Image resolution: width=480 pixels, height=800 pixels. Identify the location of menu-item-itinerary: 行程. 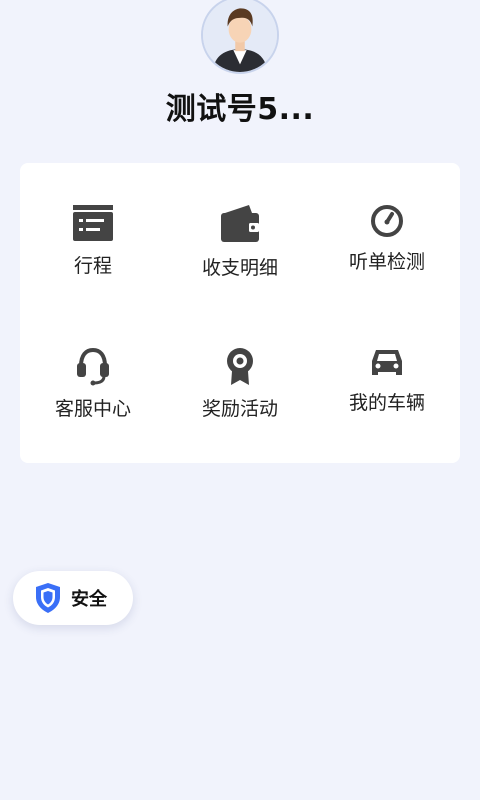
(93, 220).